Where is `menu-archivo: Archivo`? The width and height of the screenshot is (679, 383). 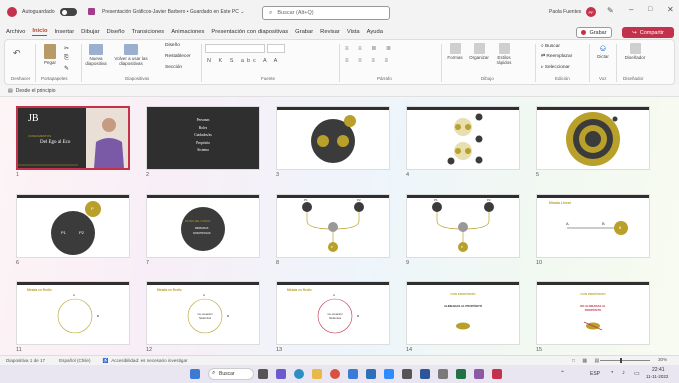 menu-archivo: Archivo is located at coordinates (15, 32).